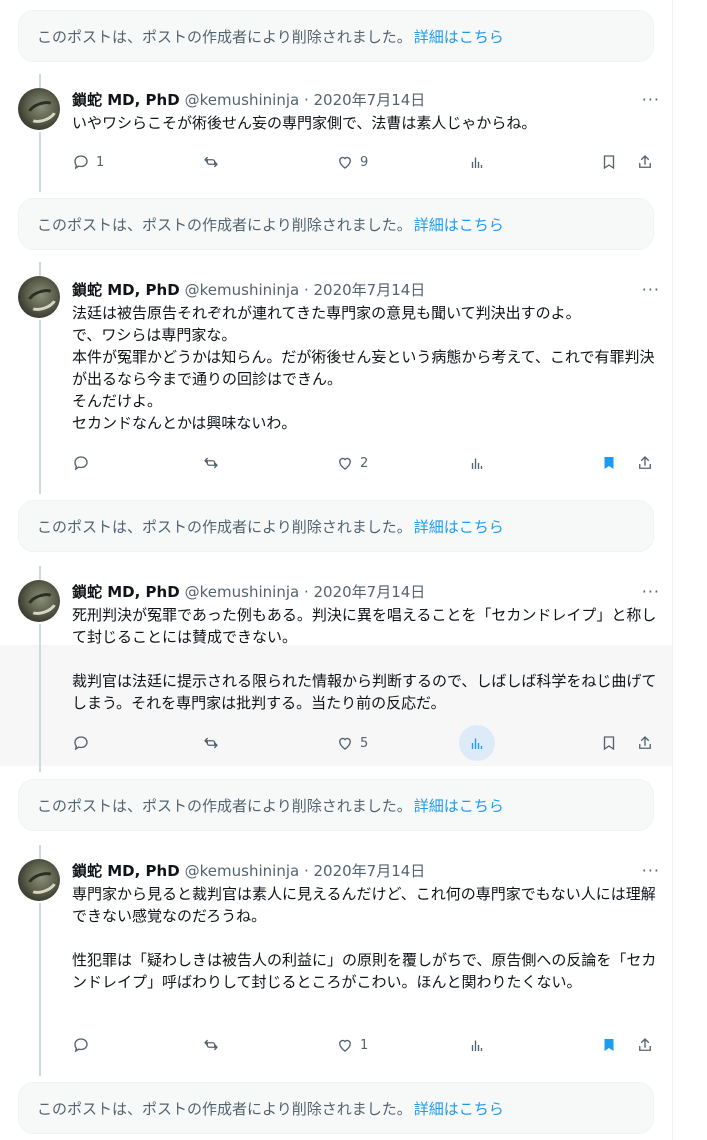 This screenshot has height=1140, width=707. I want to click on post-text: いやワシらこそが術後せん妄の専門家側で、法曹は素人じゃからね。, so click(304, 123).